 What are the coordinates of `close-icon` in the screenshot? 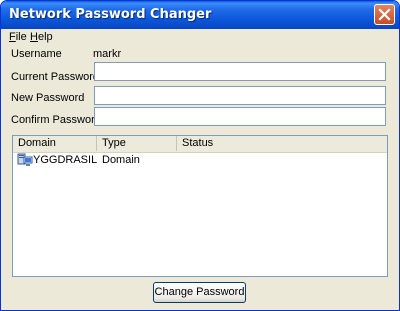 It's located at (384, 14).